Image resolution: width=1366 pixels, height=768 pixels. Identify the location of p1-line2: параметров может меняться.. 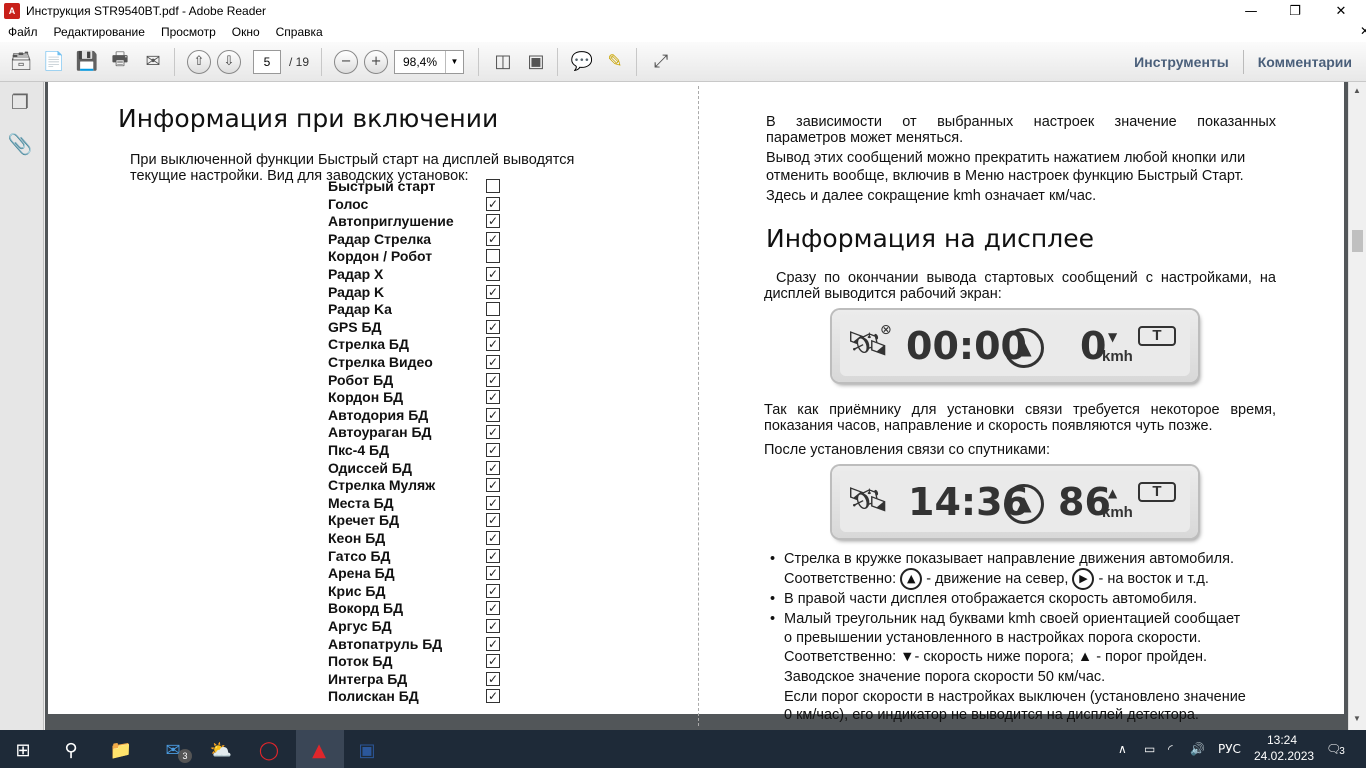
(865, 138).